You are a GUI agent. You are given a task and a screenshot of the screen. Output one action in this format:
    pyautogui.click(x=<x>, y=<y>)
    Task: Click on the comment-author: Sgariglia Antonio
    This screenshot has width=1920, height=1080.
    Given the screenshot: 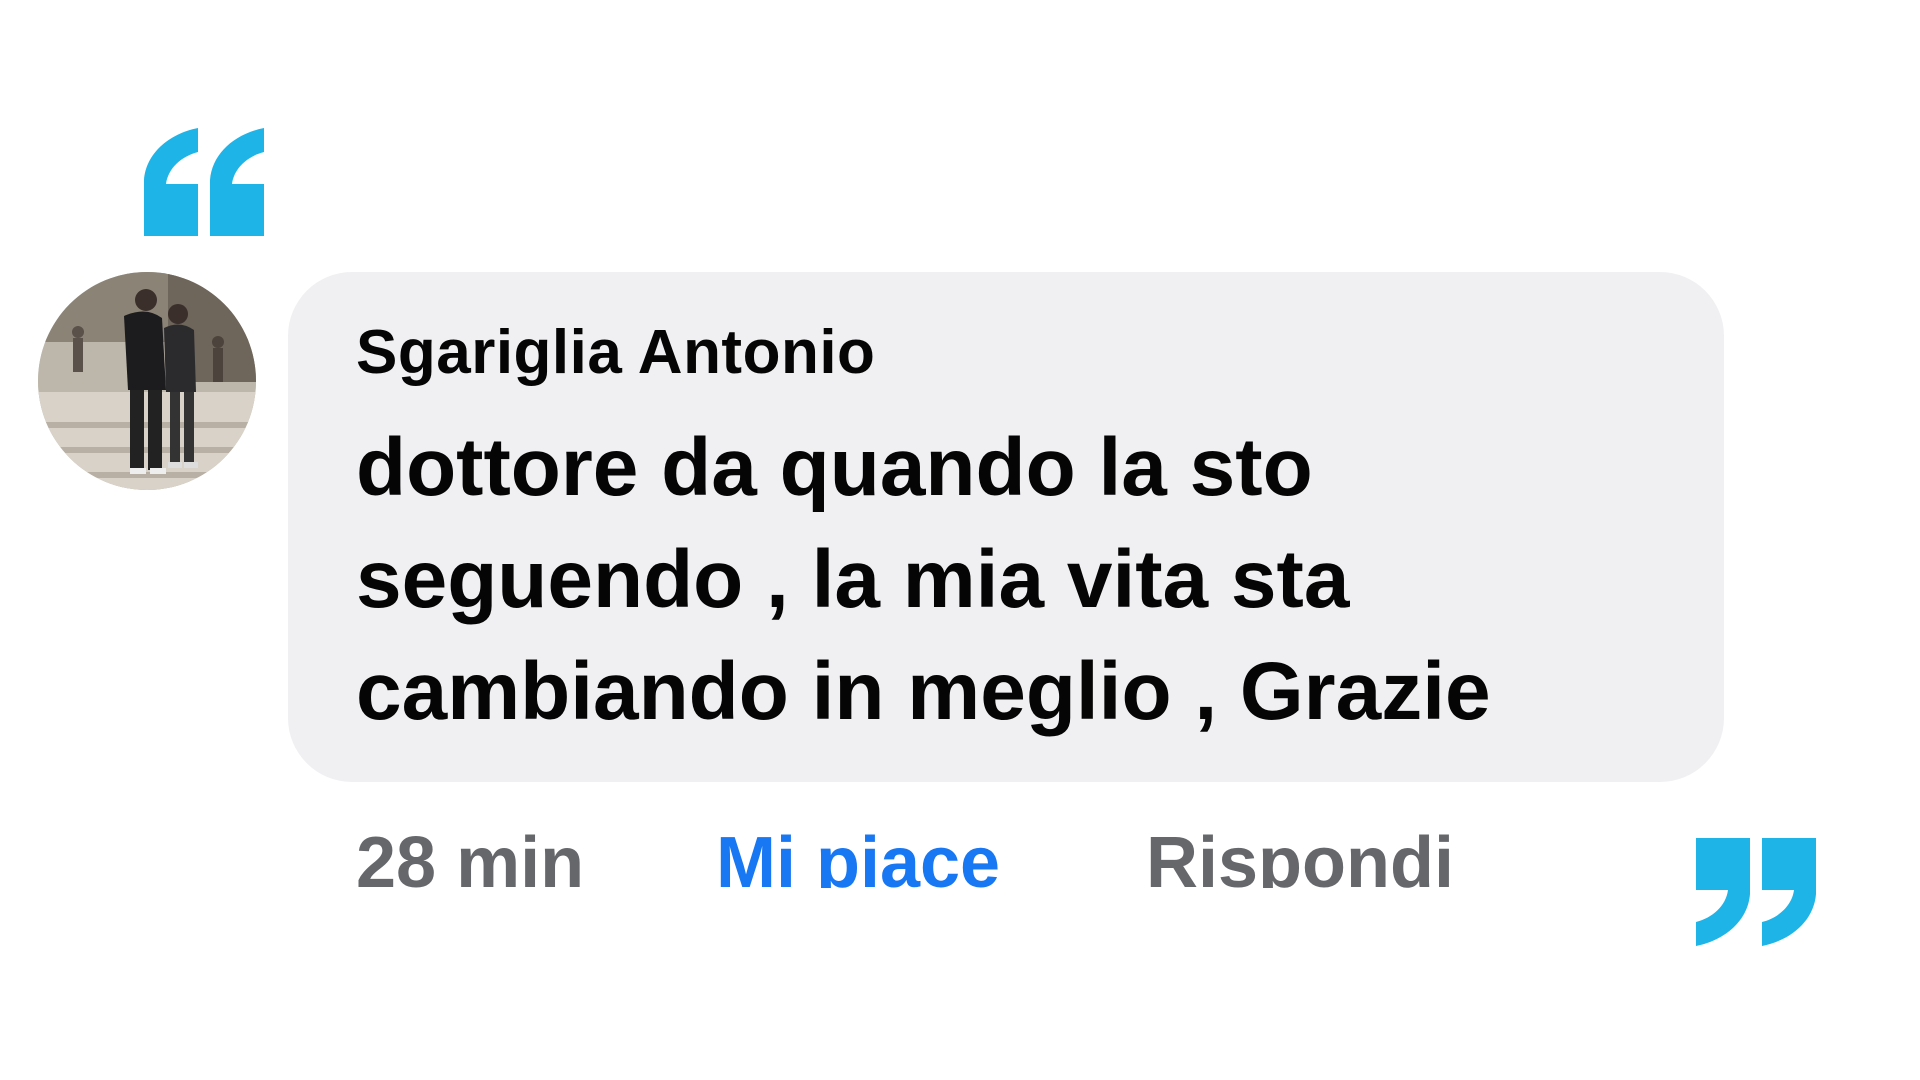 What is the action you would take?
    pyautogui.click(x=1020, y=353)
    